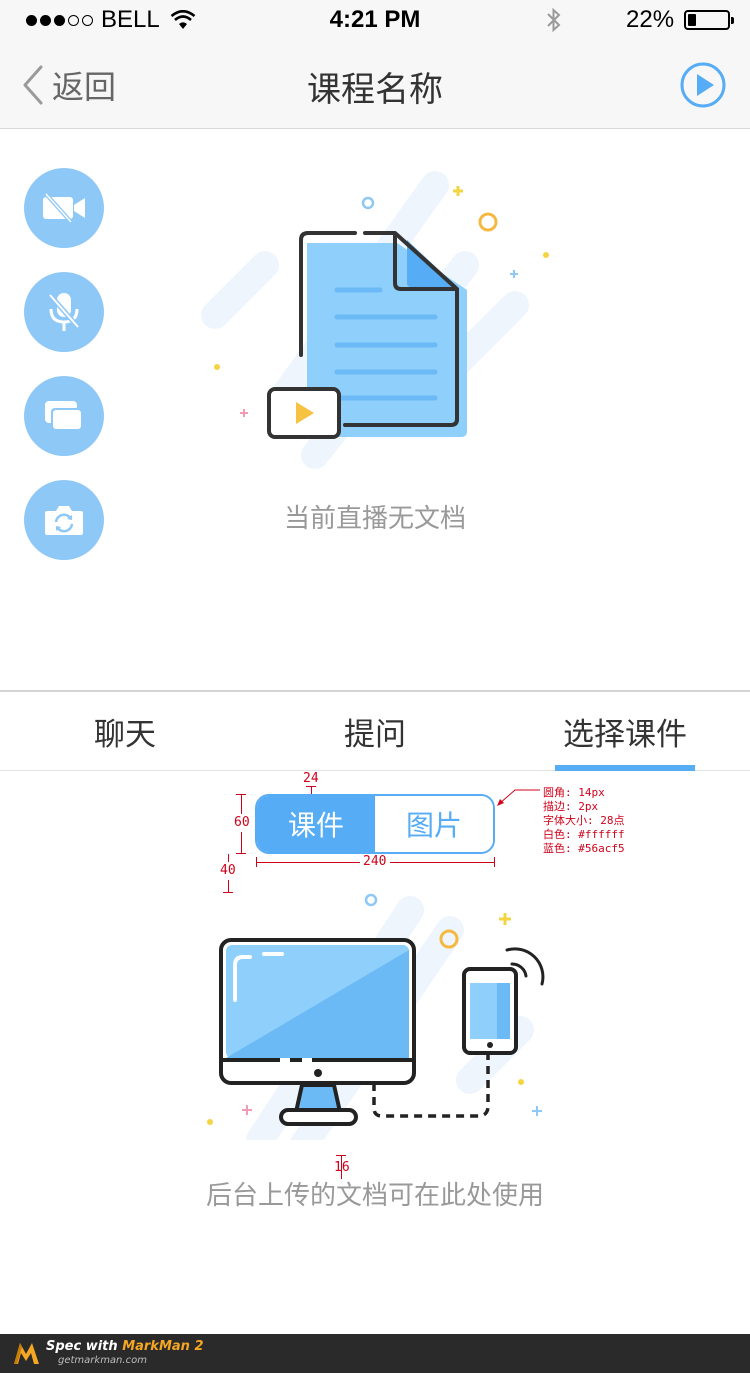 The height and width of the screenshot is (1373, 750). I want to click on active-tab-indicator, so click(625, 768).